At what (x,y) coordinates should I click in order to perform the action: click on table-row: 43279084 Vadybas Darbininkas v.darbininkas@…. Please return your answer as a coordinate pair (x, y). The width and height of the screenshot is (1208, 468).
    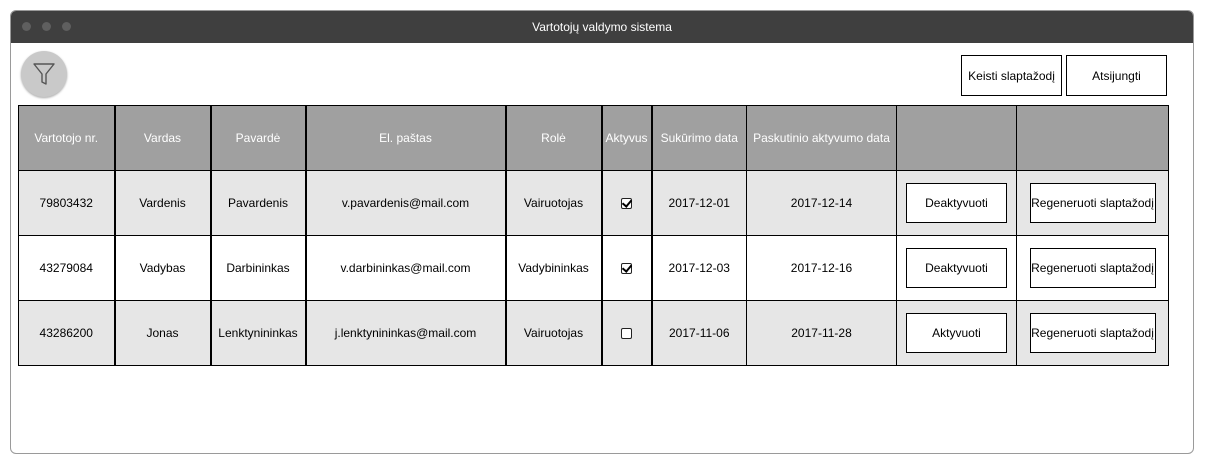
    Looking at the image, I should click on (593, 268).